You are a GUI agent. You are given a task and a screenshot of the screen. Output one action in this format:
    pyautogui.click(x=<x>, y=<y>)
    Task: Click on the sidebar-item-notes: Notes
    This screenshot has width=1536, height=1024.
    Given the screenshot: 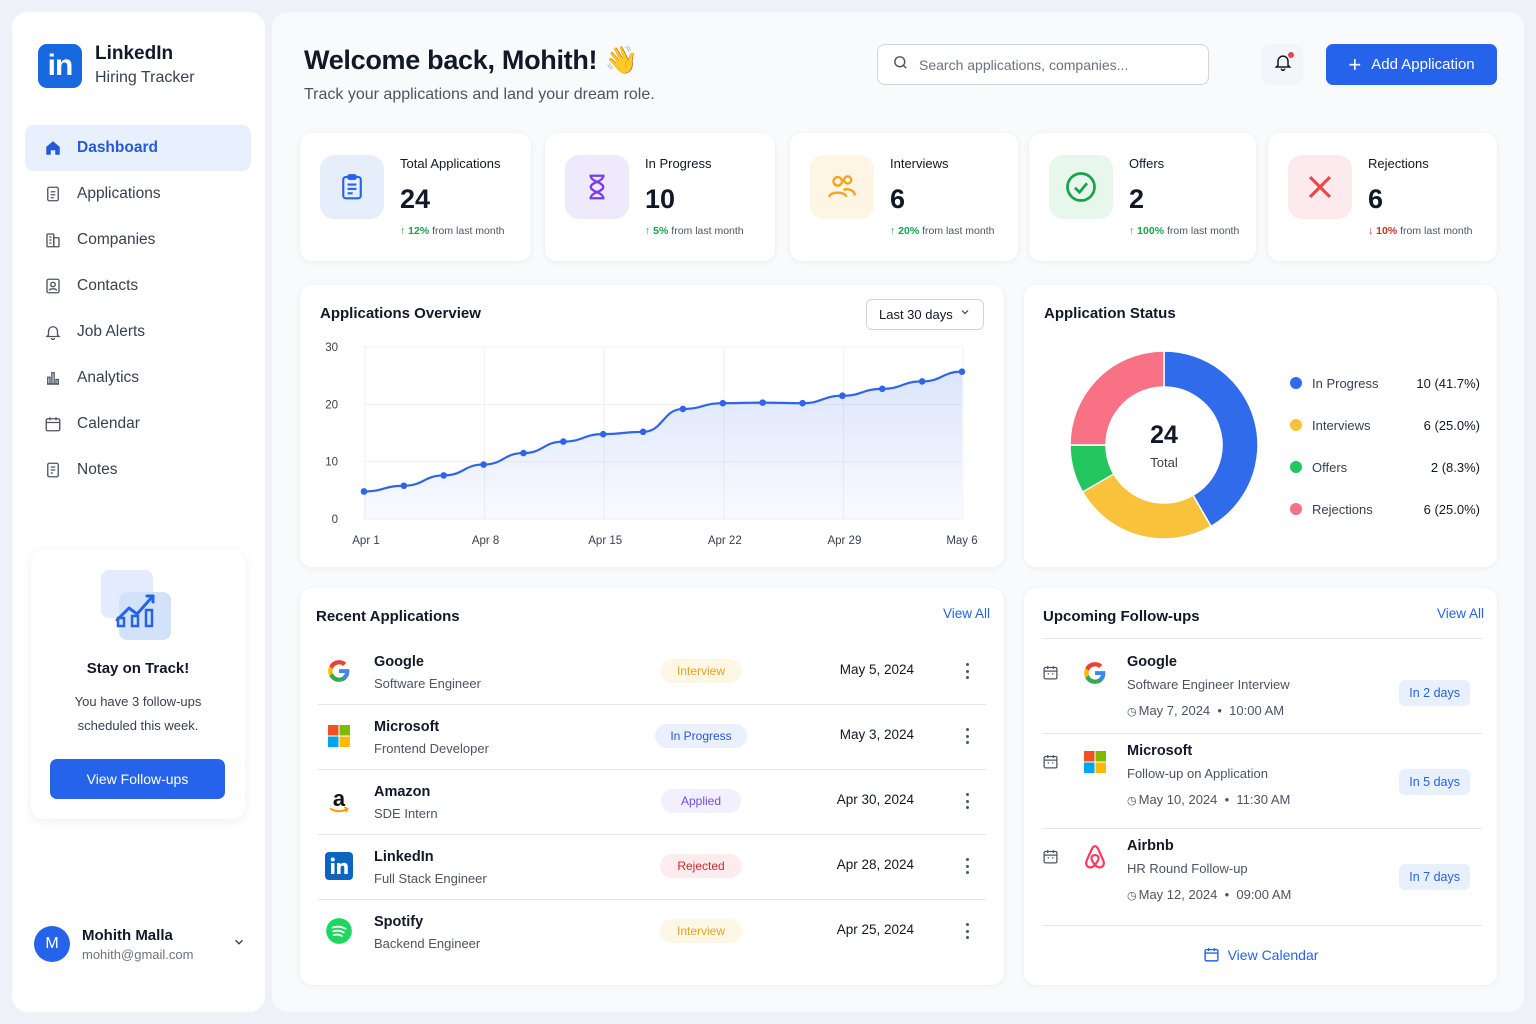 What is the action you would take?
    pyautogui.click(x=138, y=470)
    